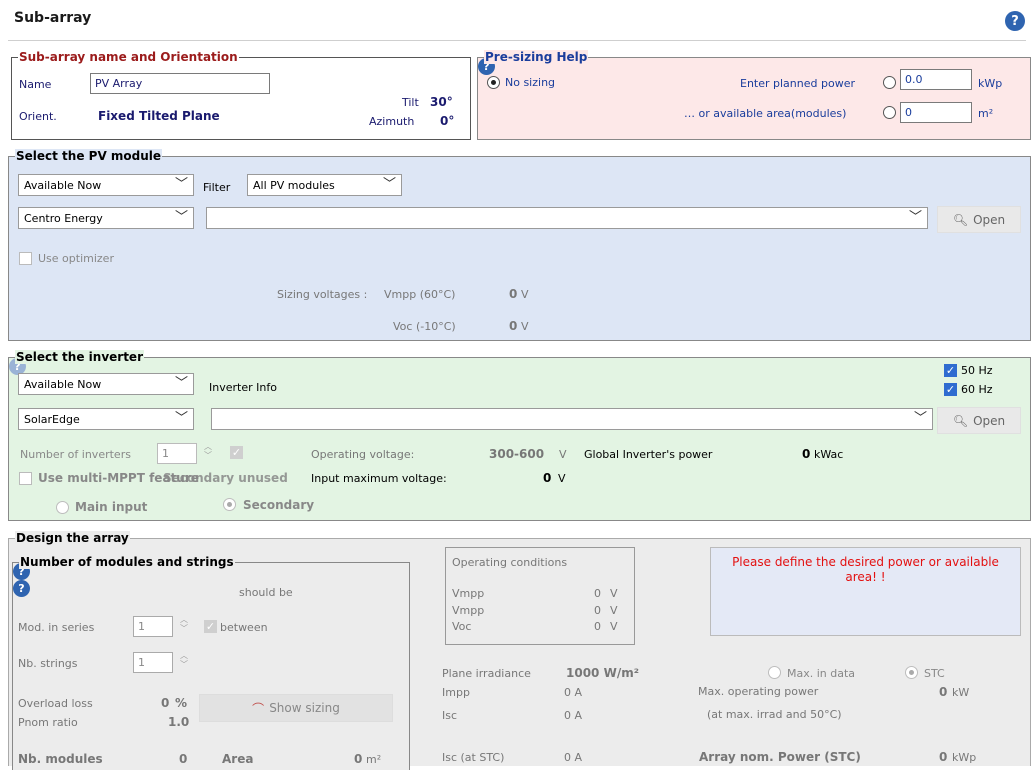  I want to click on hz60-label: 60 Hz, so click(977, 389).